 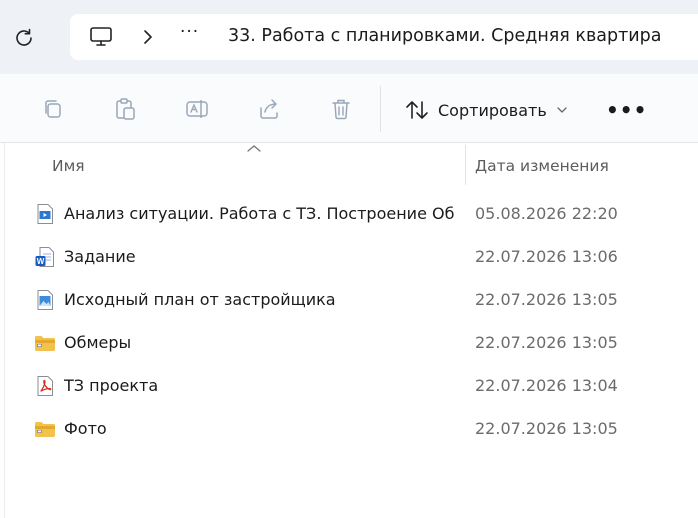 What do you see at coordinates (349, 343) in the screenshot?
I see `file-row: Обмеры 22.07.2026 13:05` at bounding box center [349, 343].